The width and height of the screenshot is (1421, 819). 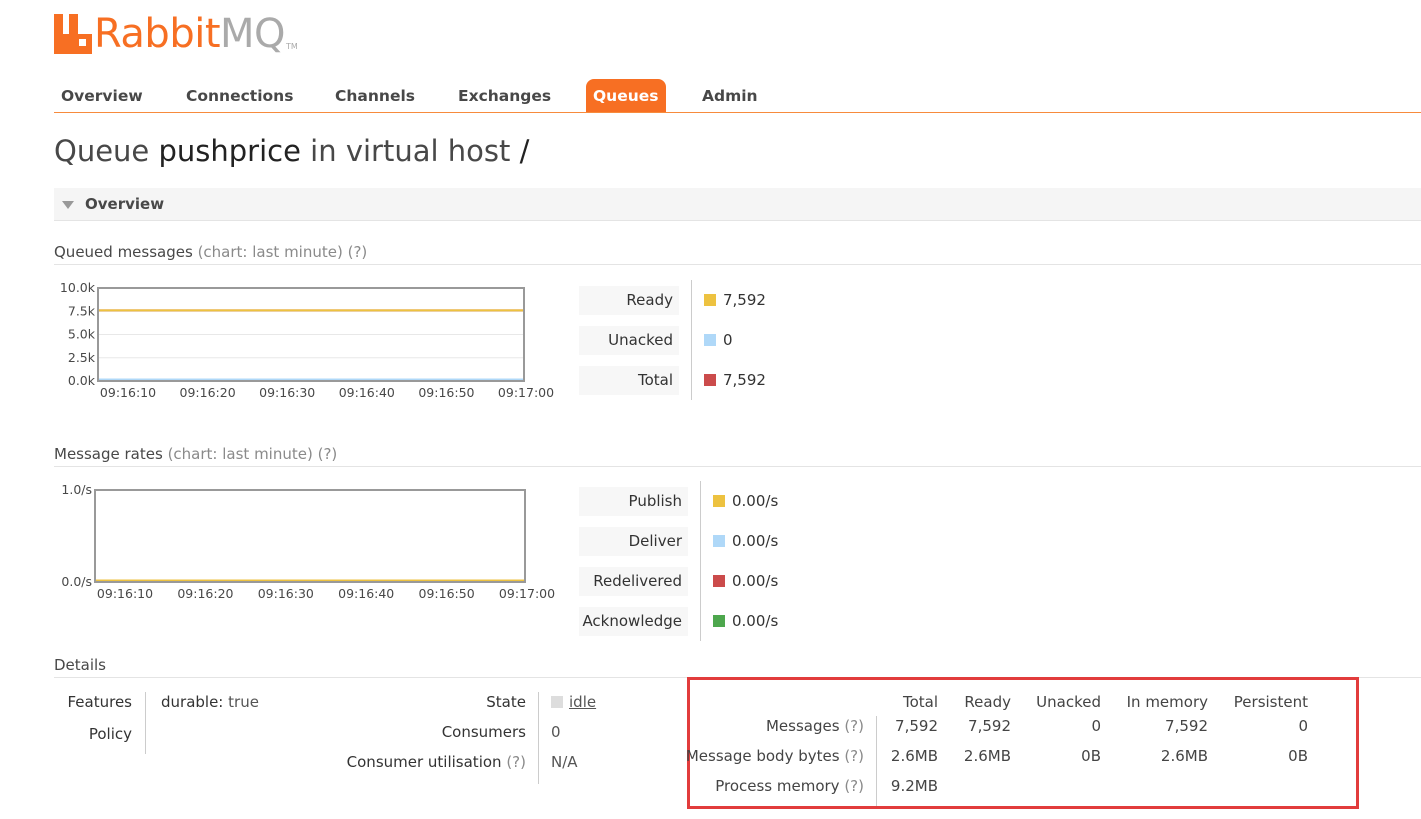 What do you see at coordinates (914, 756) in the screenshot?
I see `bytes-total: 2.6MB` at bounding box center [914, 756].